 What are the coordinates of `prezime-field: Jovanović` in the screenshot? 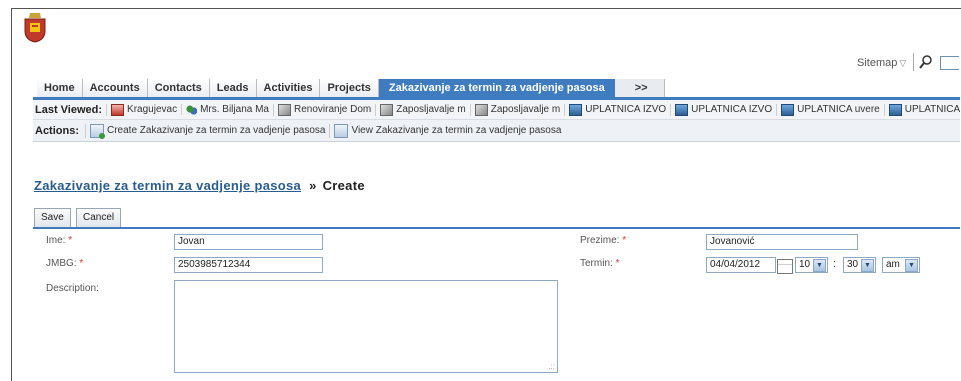 It's located at (782, 242).